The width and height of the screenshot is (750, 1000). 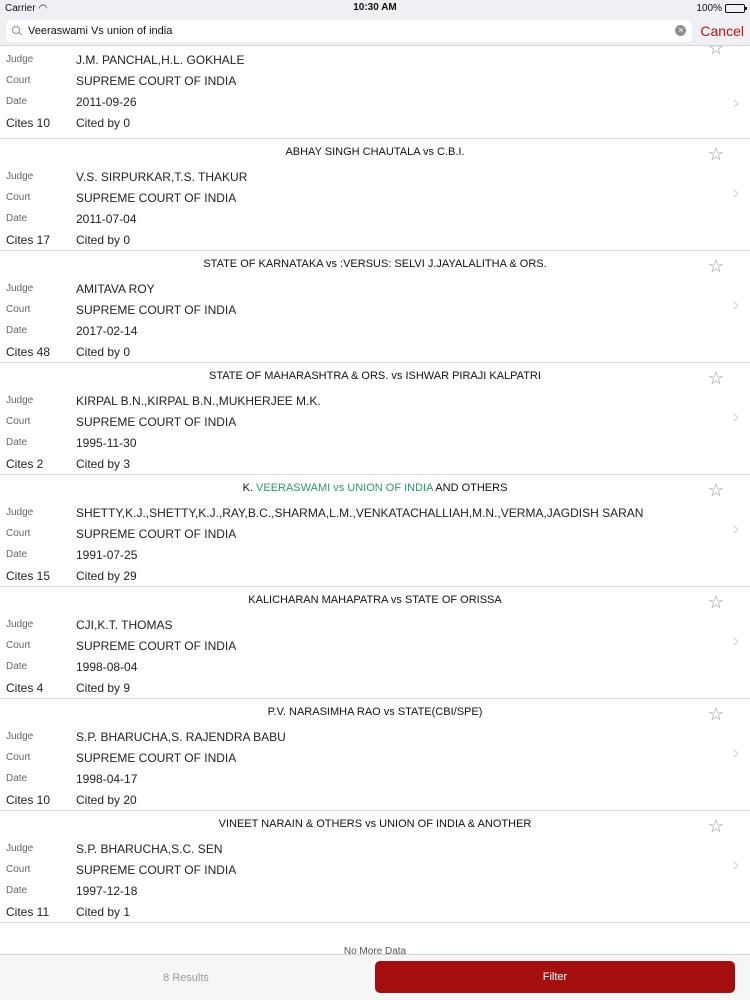 I want to click on search-input, so click(x=349, y=30).